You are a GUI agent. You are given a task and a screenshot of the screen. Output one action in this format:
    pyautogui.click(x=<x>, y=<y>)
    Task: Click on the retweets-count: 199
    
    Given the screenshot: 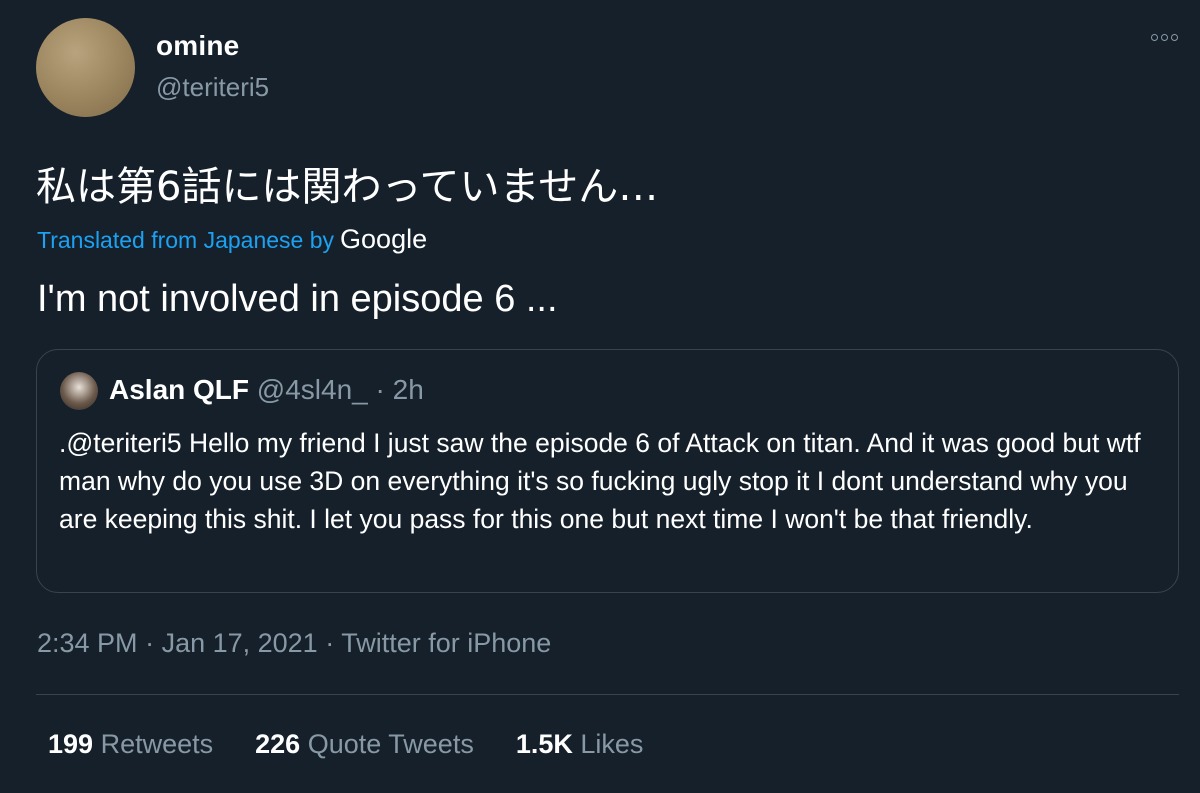 What is the action you would take?
    pyautogui.click(x=71, y=744)
    